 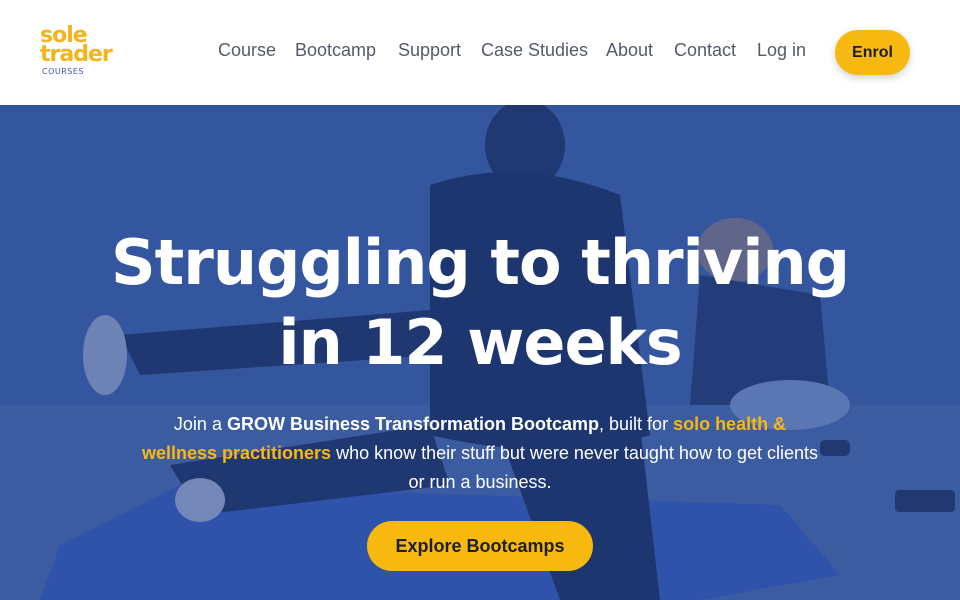 What do you see at coordinates (636, 424) in the screenshot?
I see `hero-sub-text-2: , built for` at bounding box center [636, 424].